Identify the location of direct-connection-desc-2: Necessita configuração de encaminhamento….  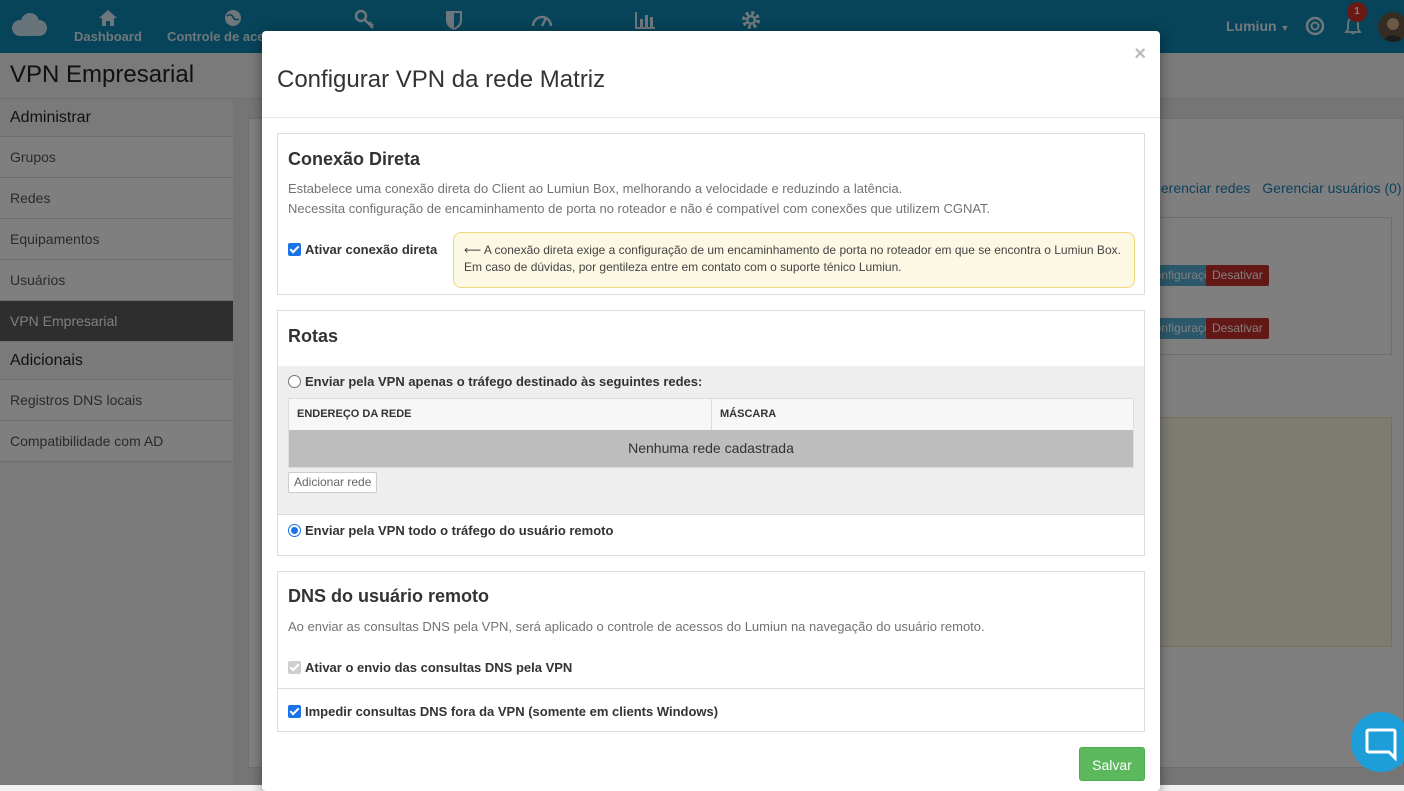
(639, 208).